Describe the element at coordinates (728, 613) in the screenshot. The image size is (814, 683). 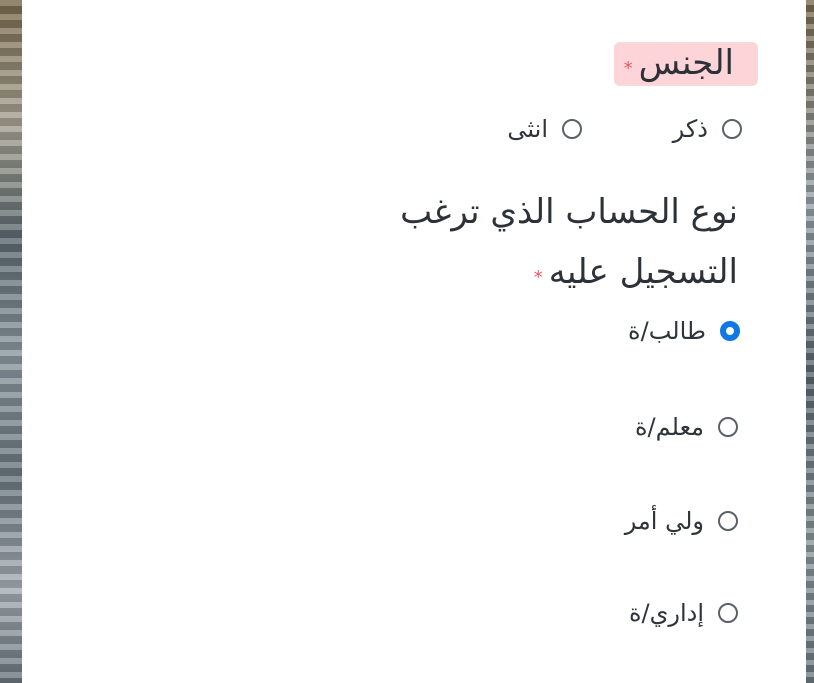
I see `radio-admin` at that location.